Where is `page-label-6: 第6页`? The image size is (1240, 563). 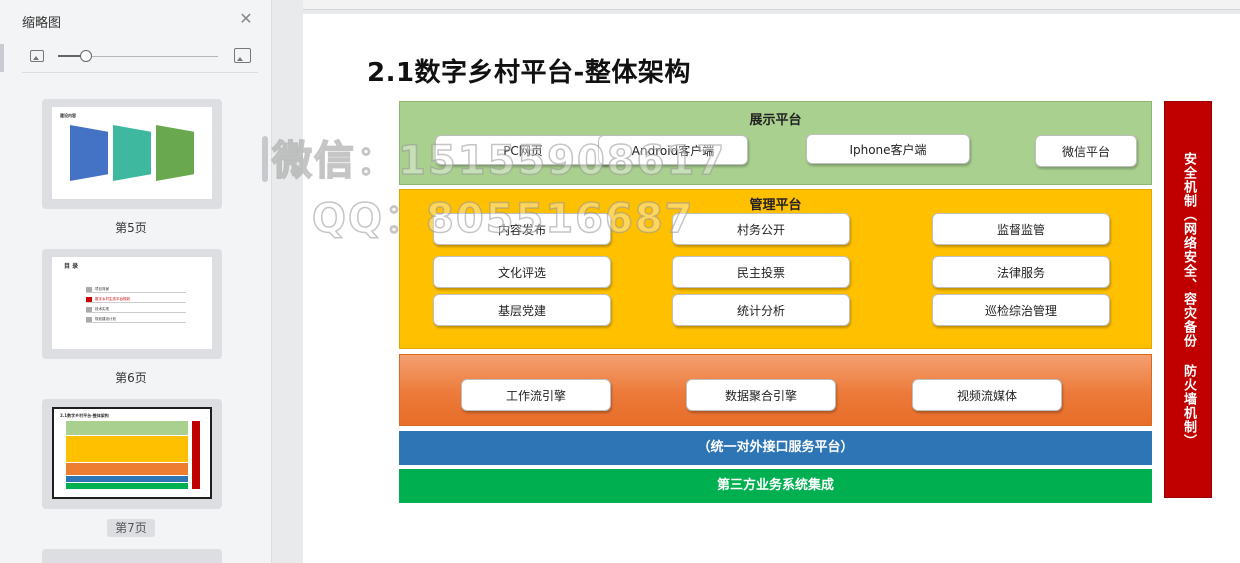
page-label-6: 第6页 is located at coordinates (131, 378).